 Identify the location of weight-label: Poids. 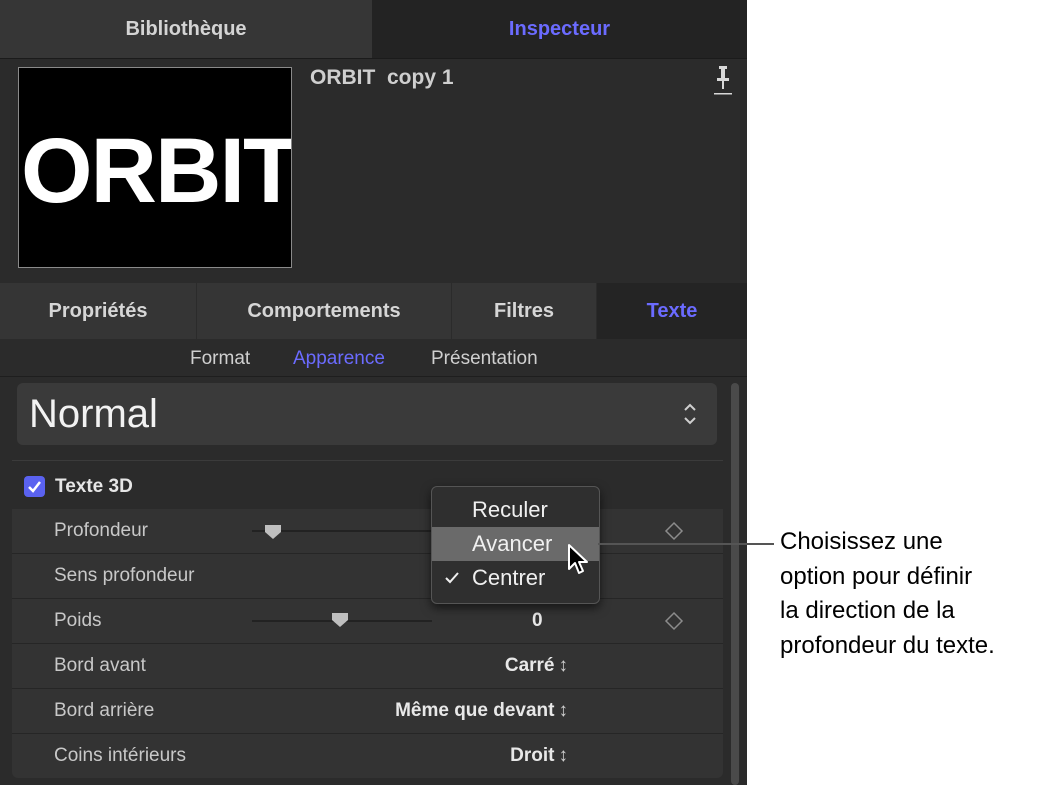
(78, 620).